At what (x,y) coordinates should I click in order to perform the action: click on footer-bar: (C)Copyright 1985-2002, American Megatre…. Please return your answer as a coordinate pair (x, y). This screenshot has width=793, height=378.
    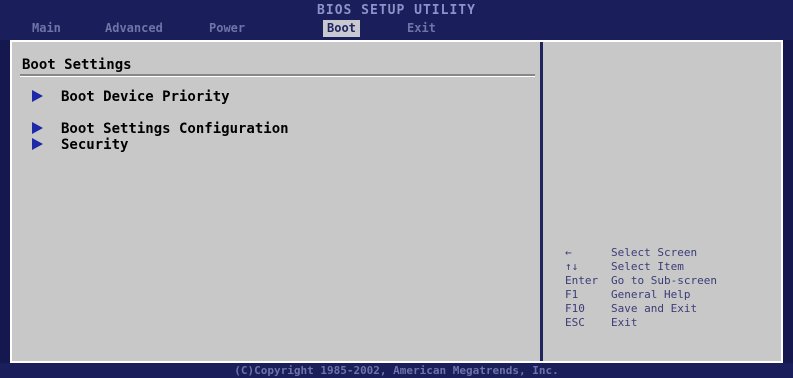
    Looking at the image, I should click on (396, 370).